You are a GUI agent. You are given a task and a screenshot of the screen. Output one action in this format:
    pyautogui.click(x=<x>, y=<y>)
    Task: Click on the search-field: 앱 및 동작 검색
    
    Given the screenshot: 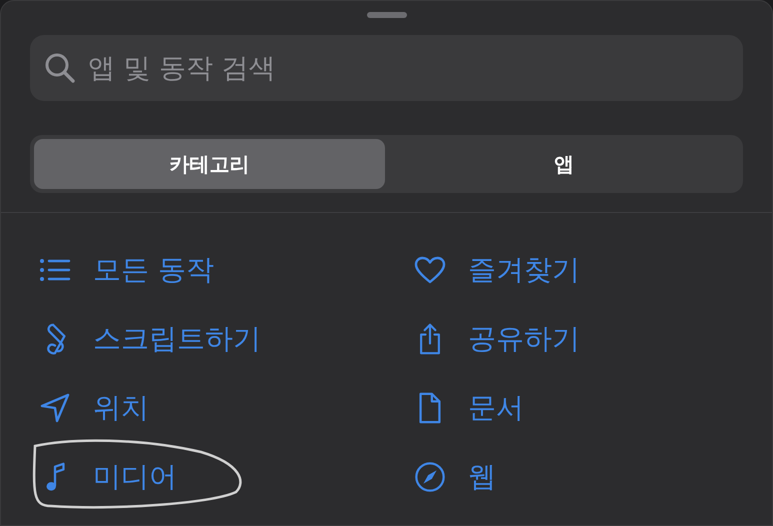 What is the action you would take?
    pyautogui.click(x=386, y=68)
    